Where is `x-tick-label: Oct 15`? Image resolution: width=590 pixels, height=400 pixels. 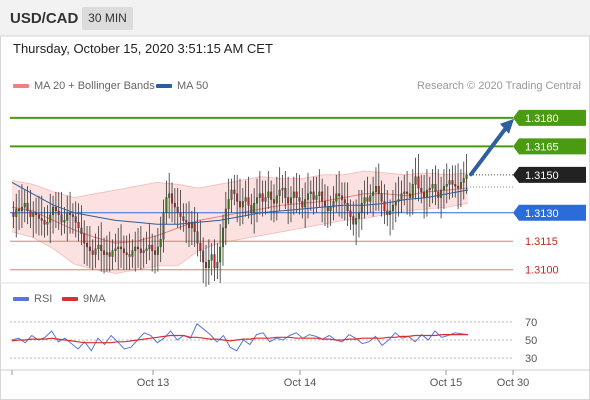 x-tick-label: Oct 15 is located at coordinates (446, 383).